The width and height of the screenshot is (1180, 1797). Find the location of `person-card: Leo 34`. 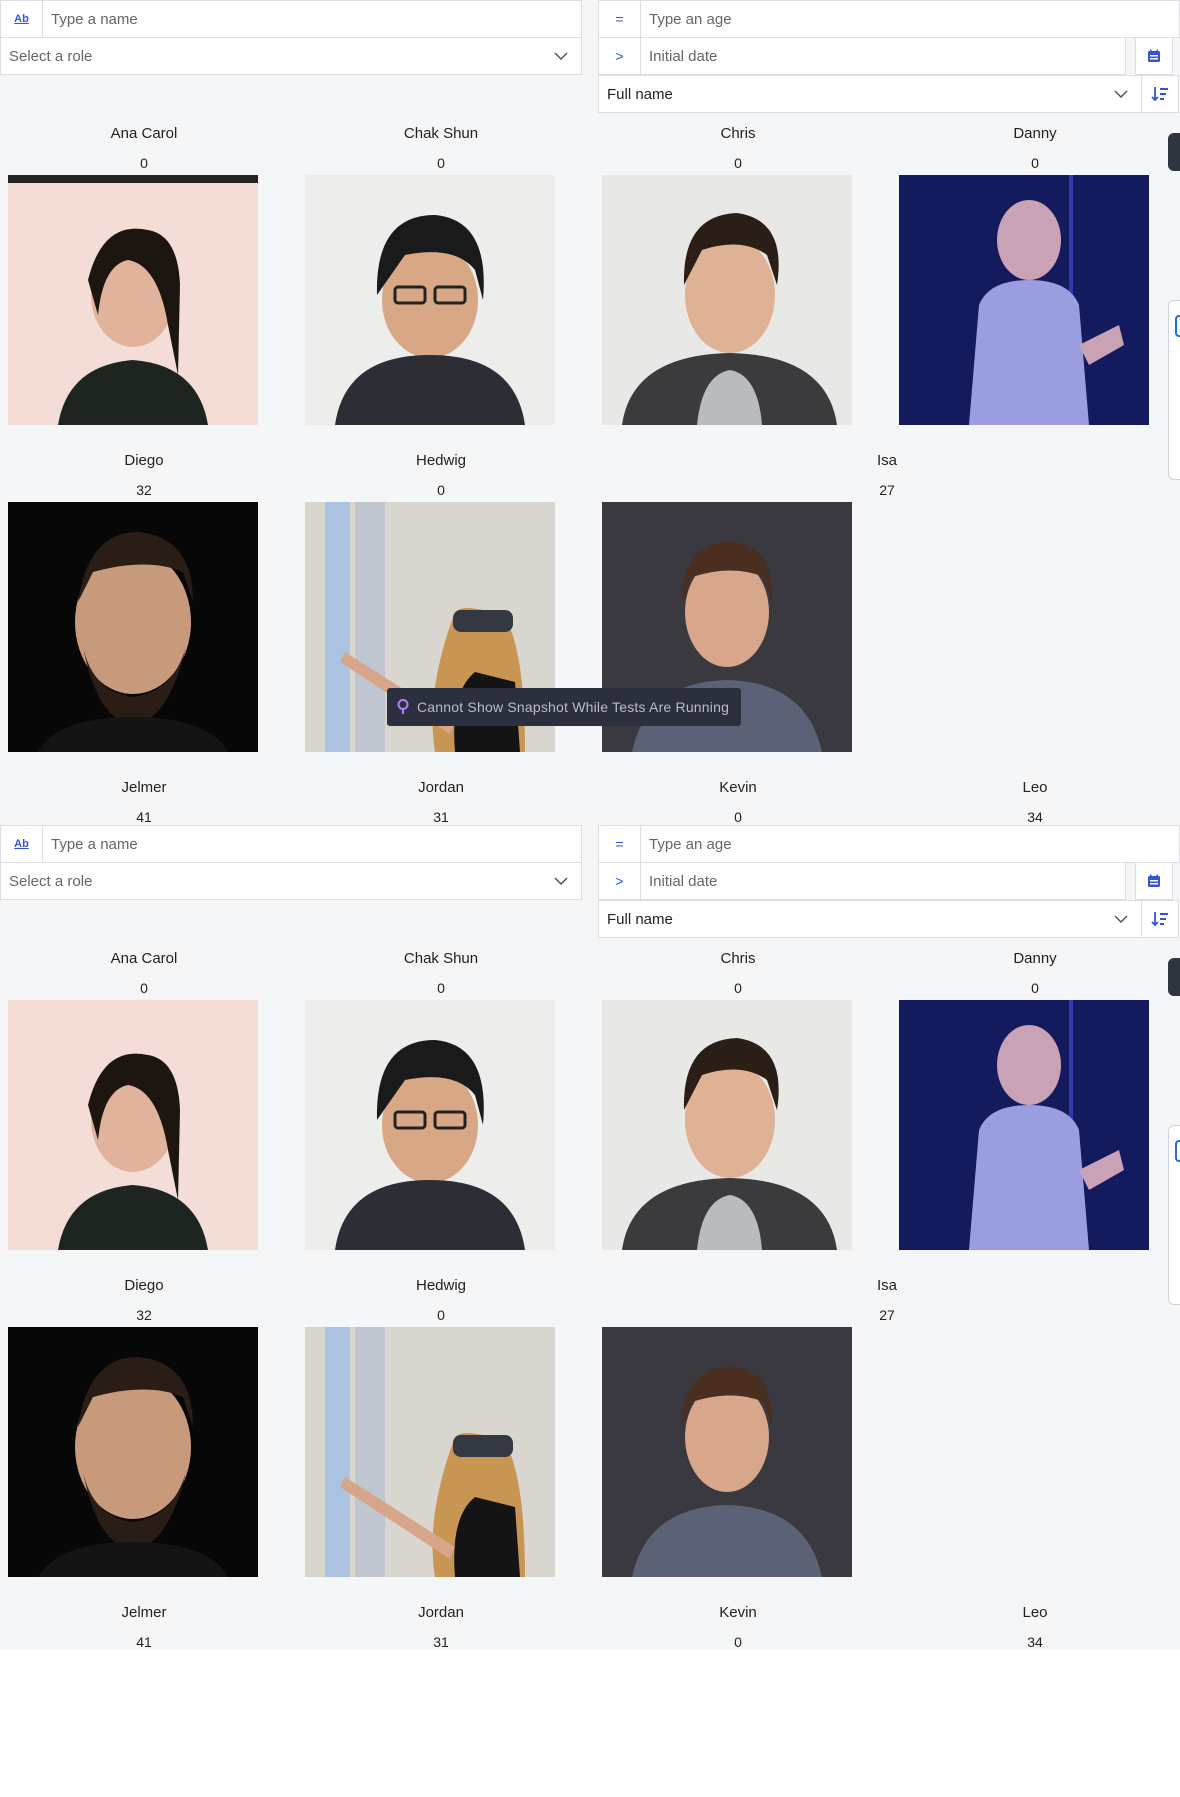

person-card: Leo 34 is located at coordinates (1035, 1626).